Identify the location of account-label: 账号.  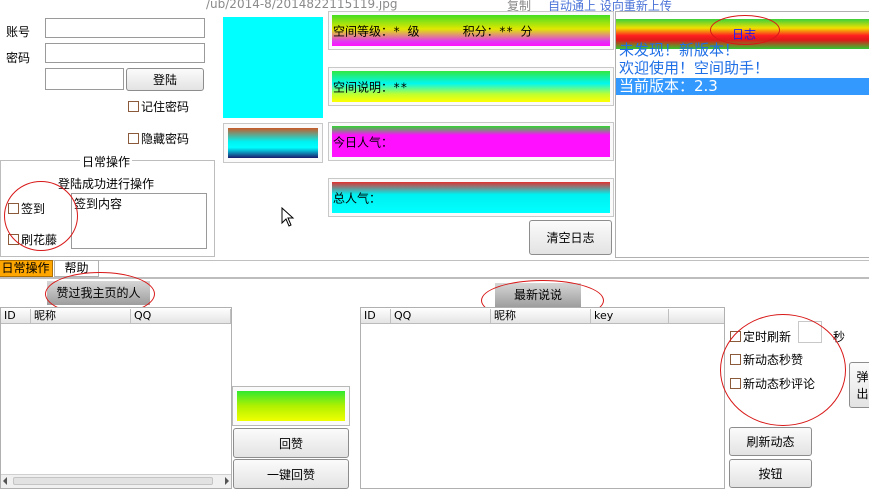
(18, 32).